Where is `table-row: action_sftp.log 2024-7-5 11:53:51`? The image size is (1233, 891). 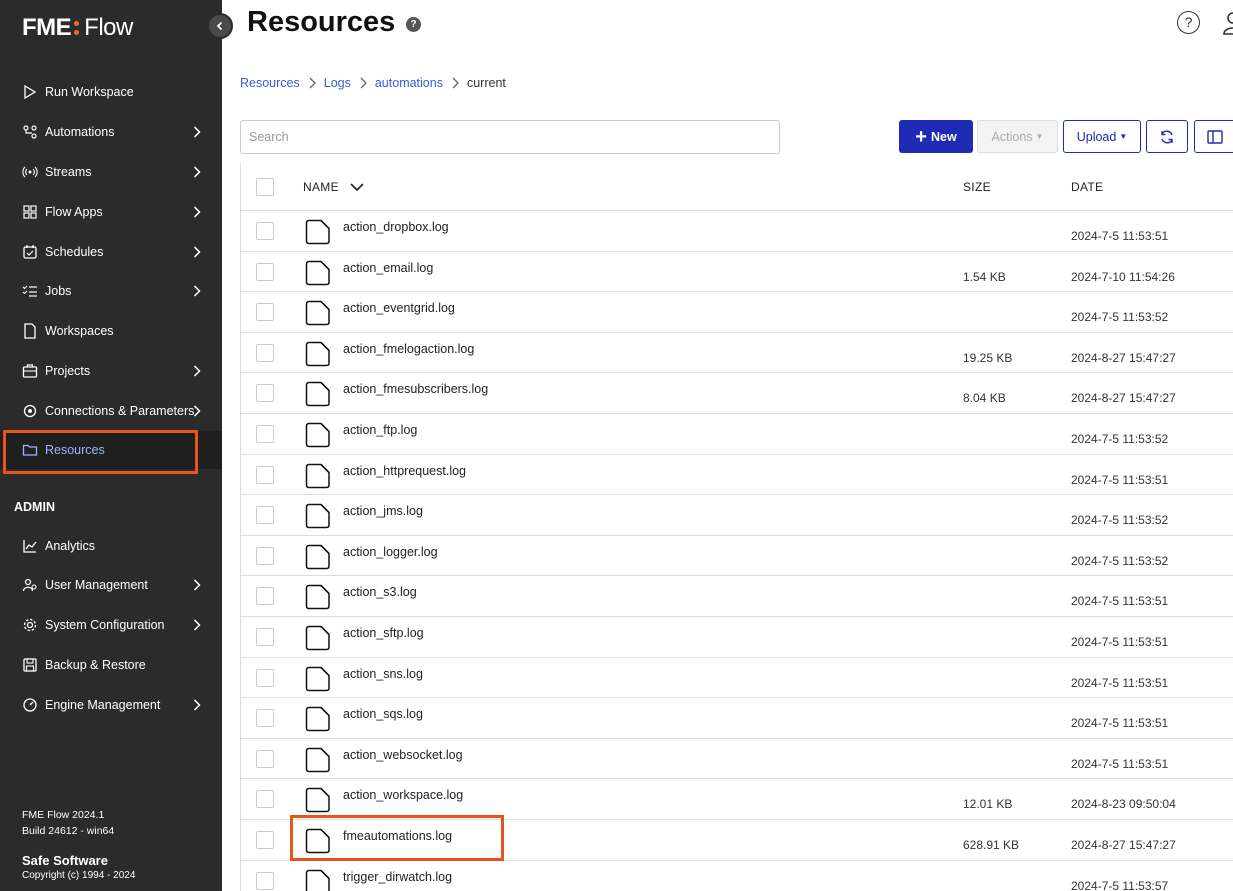
table-row: action_sftp.log 2024-7-5 11:53:51 is located at coordinates (737, 637).